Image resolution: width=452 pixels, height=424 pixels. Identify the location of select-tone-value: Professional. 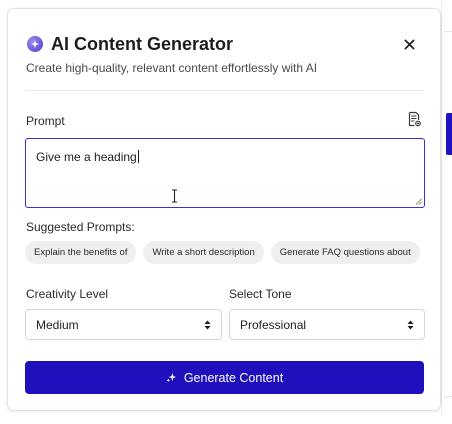
(273, 324).